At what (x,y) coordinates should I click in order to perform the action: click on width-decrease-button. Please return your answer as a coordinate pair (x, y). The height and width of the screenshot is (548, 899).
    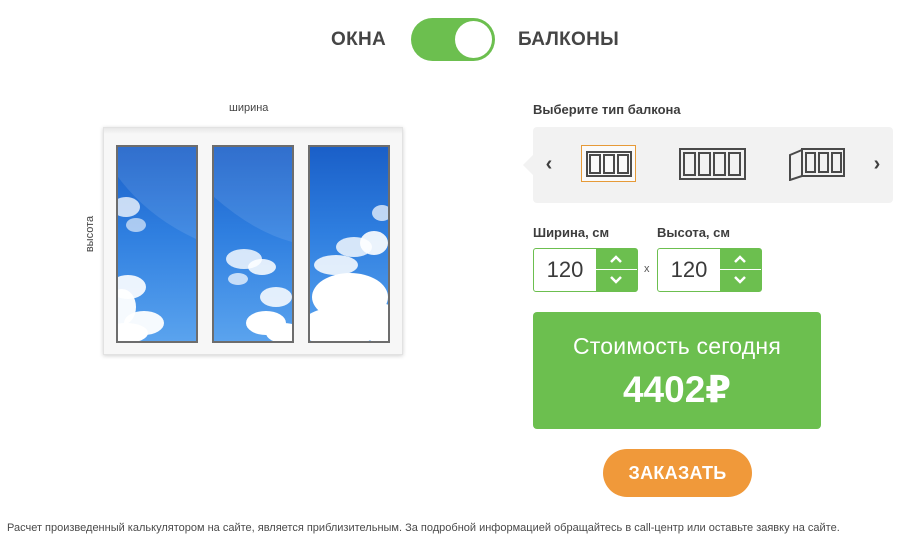
    Looking at the image, I should click on (616, 280).